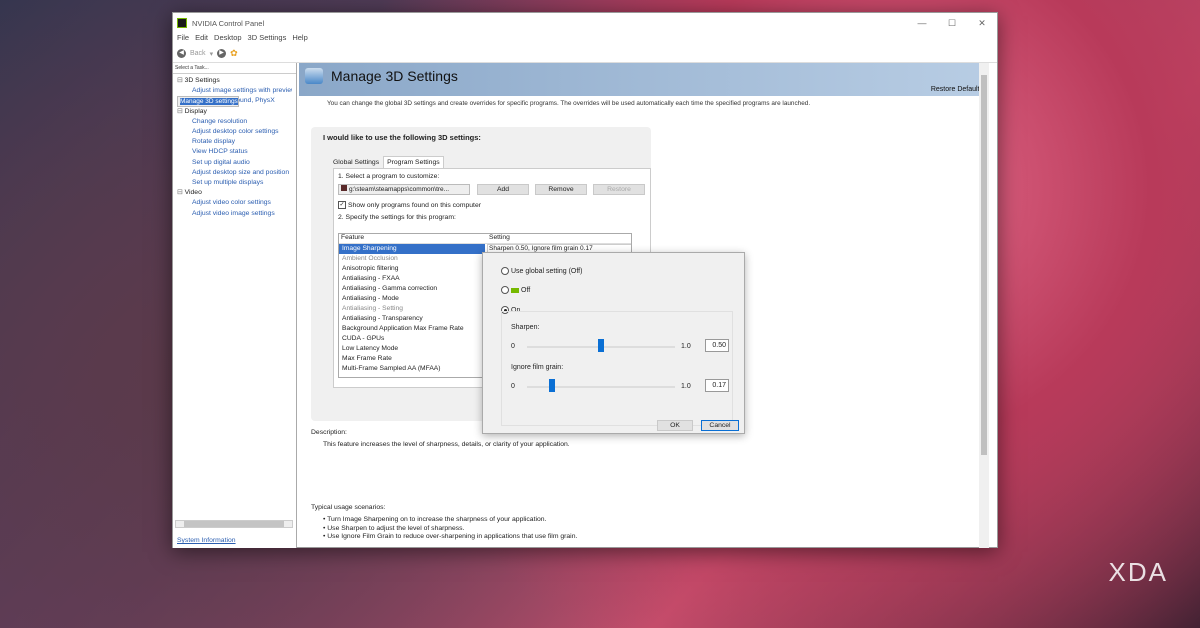 This screenshot has height=628, width=1200. What do you see at coordinates (234, 132) in the screenshot?
I see `sidebar-item: Adjust desktop color settings` at bounding box center [234, 132].